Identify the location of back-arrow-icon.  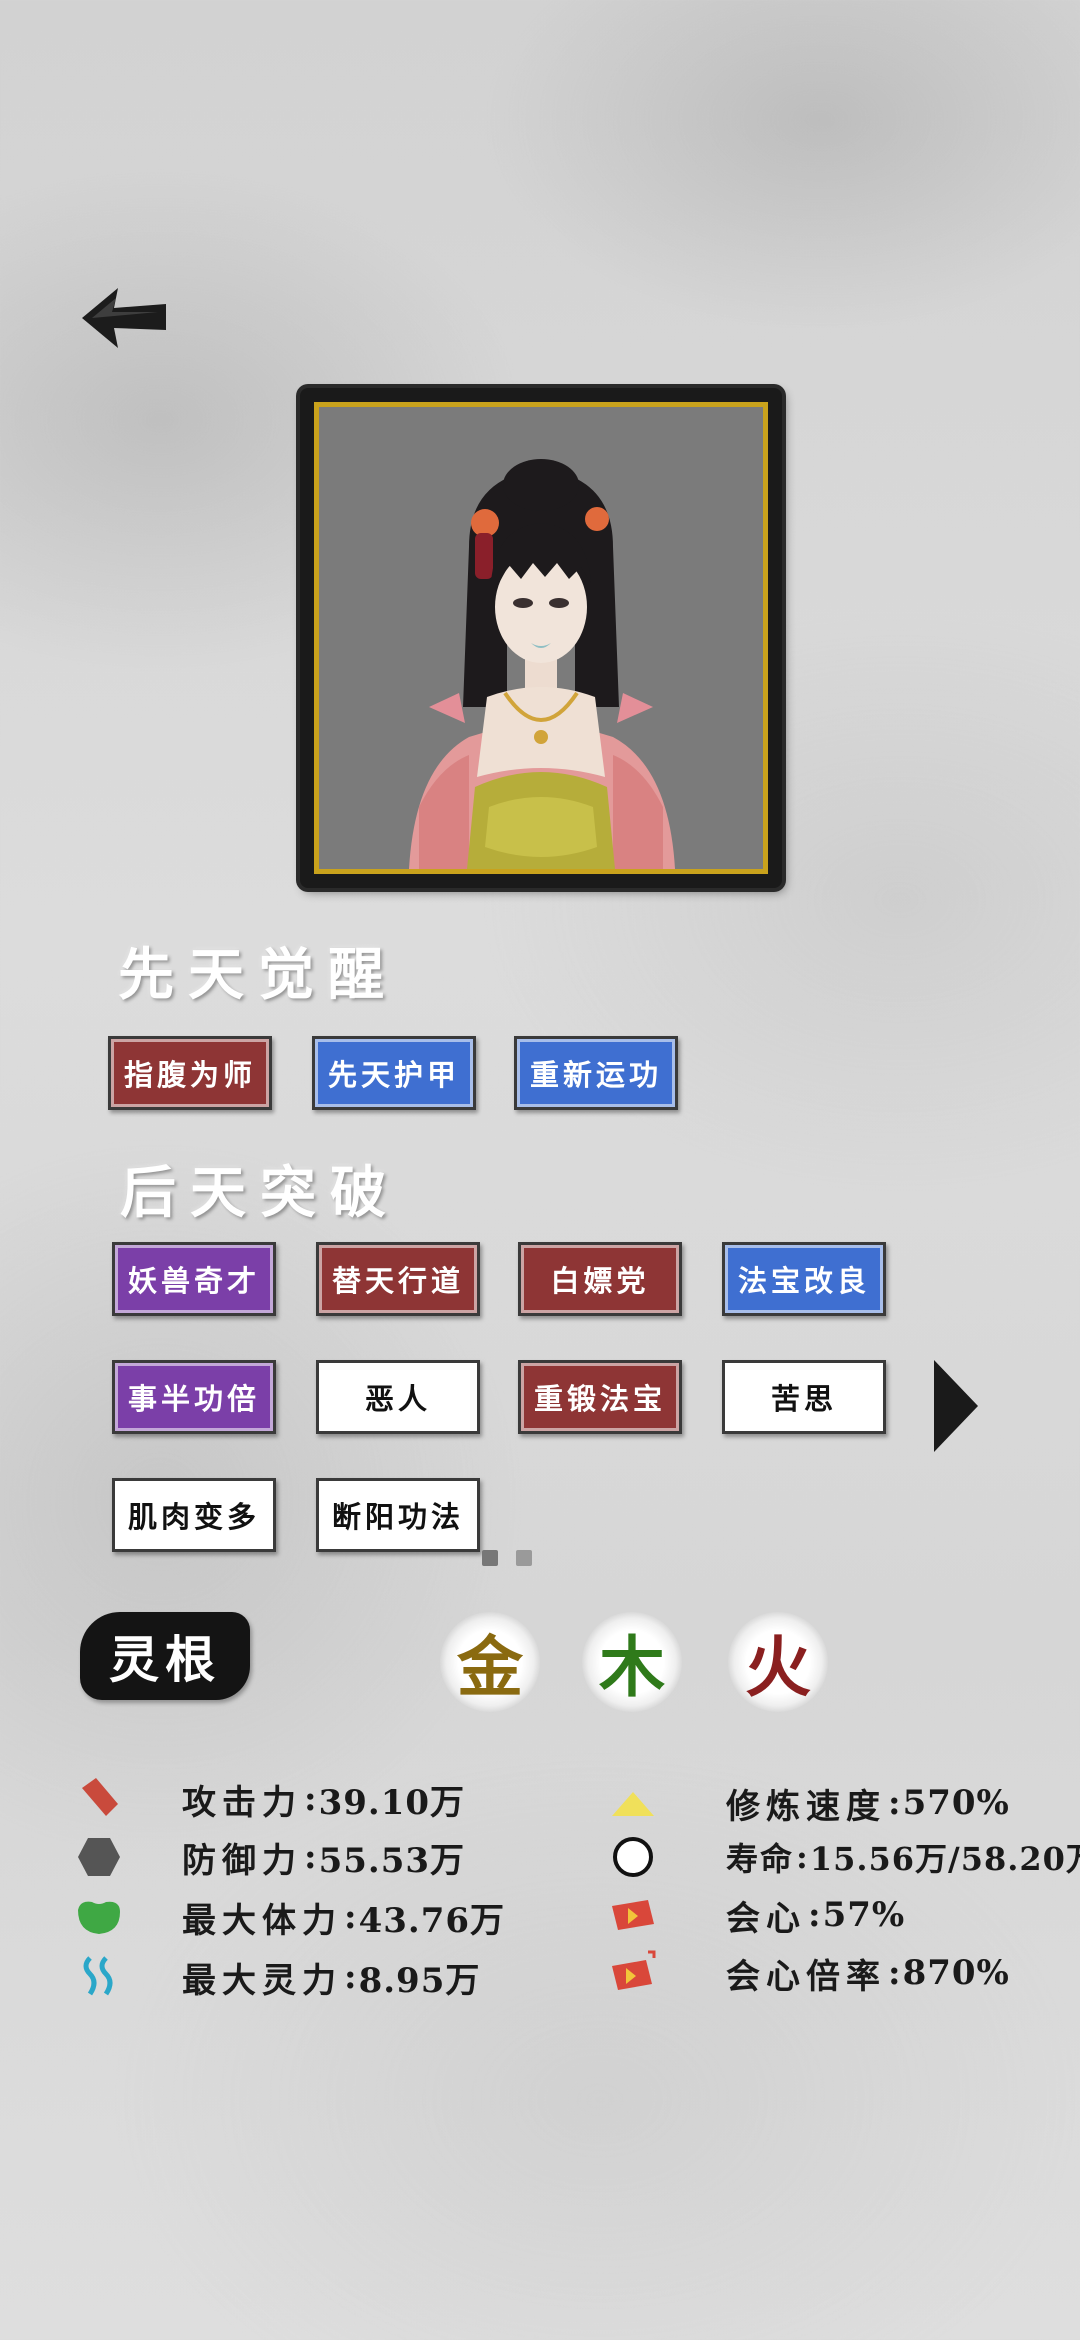
(124, 318).